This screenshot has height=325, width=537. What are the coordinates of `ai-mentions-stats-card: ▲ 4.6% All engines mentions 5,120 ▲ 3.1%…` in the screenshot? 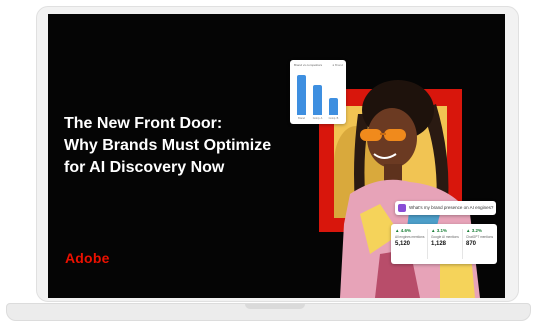 It's located at (444, 244).